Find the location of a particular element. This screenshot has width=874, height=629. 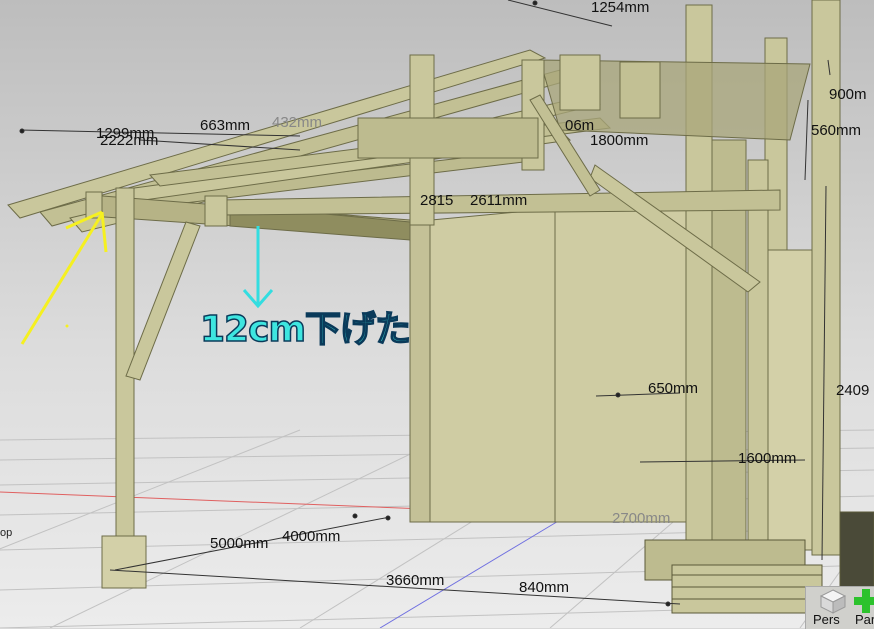

perspective-view-button: Pers is located at coordinates (830, 608).